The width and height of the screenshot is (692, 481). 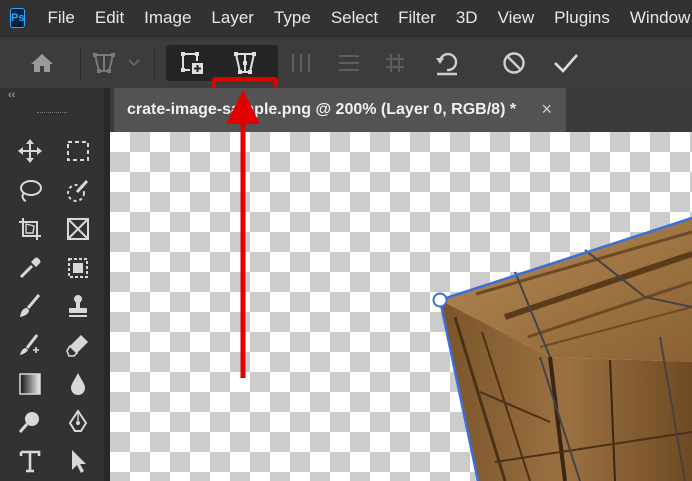 What do you see at coordinates (516, 18) in the screenshot?
I see `menu-view: View` at bounding box center [516, 18].